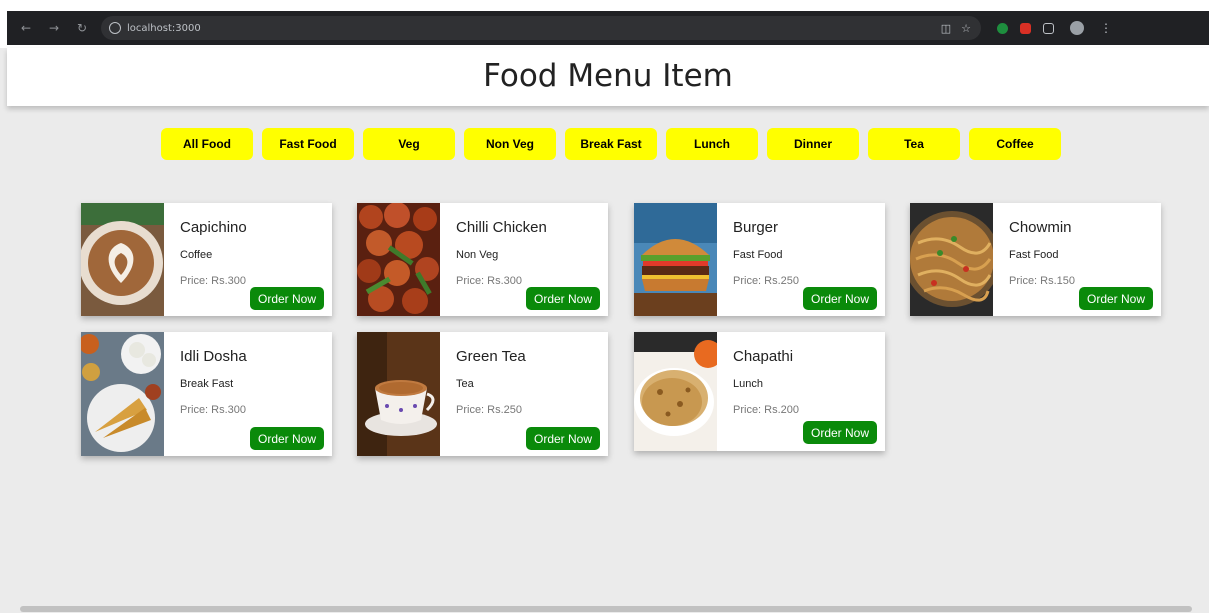  Describe the element at coordinates (675, 259) in the screenshot. I see `burger-icon` at that location.